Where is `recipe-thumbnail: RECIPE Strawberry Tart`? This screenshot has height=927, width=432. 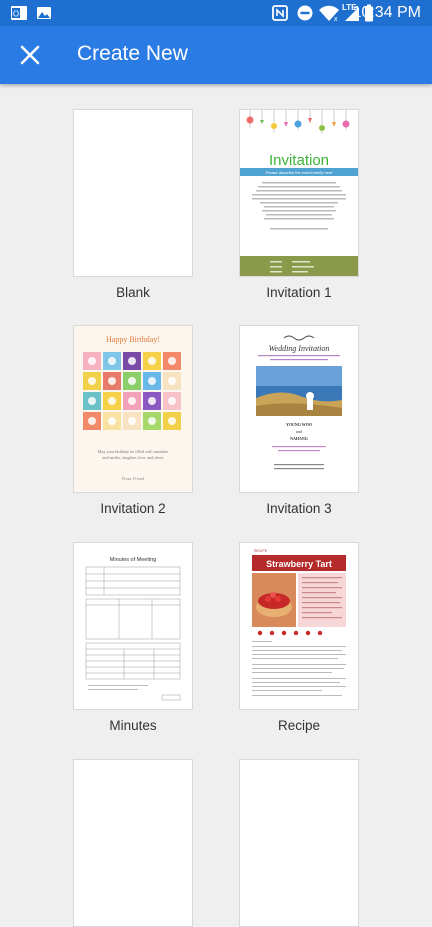
recipe-thumbnail: RECIPE Strawberry Tart is located at coordinates (299, 622).